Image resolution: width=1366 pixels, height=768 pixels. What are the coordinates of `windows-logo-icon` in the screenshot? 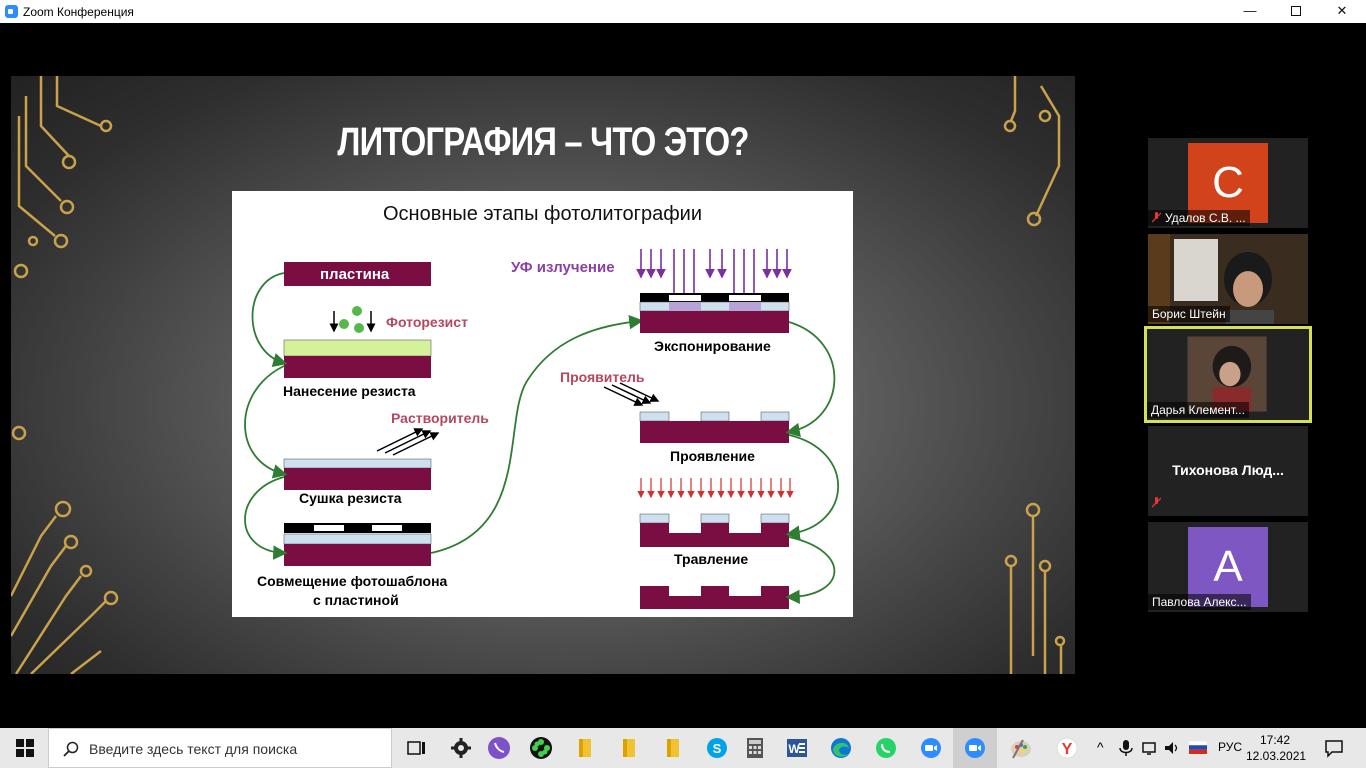 It's located at (25, 748).